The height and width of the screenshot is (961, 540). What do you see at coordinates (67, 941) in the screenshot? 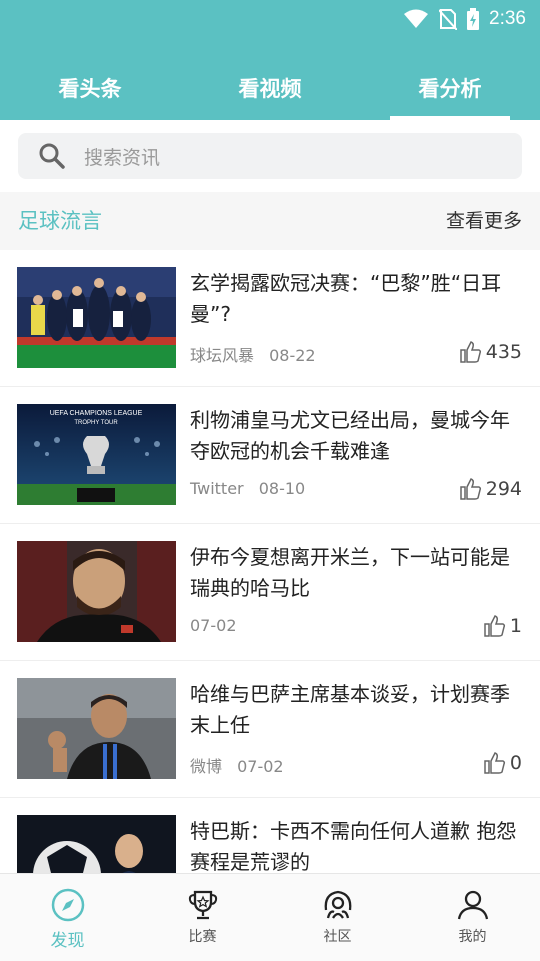
I see `nav-label: 发现` at bounding box center [67, 941].